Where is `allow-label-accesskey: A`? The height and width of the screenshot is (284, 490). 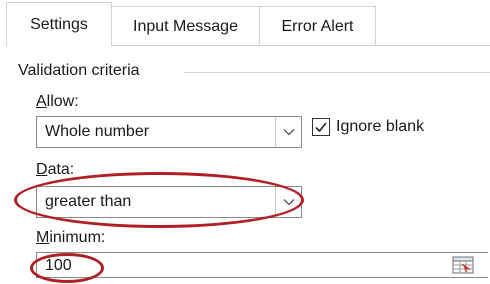 allow-label-accesskey: A is located at coordinates (41, 101).